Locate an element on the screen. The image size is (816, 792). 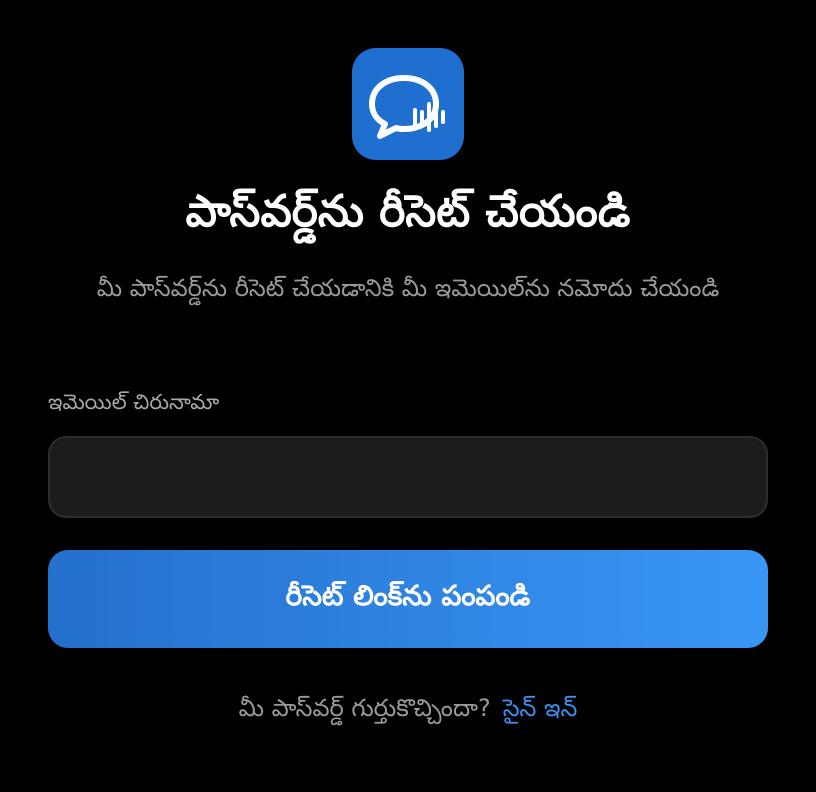
signin-prompt: మీ పాస్‌వర్డ్ గుర్తుకొచ్చిందా? సైన్ ఇన్ is located at coordinates (408, 711).